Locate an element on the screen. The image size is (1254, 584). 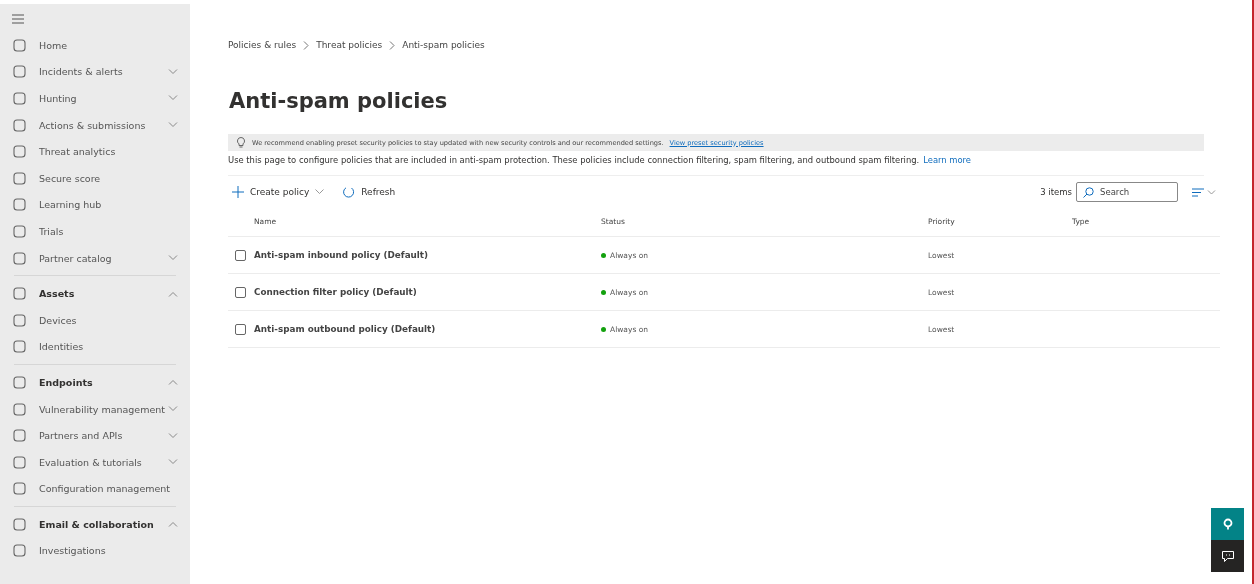
lightbulb-icon is located at coordinates (241, 142).